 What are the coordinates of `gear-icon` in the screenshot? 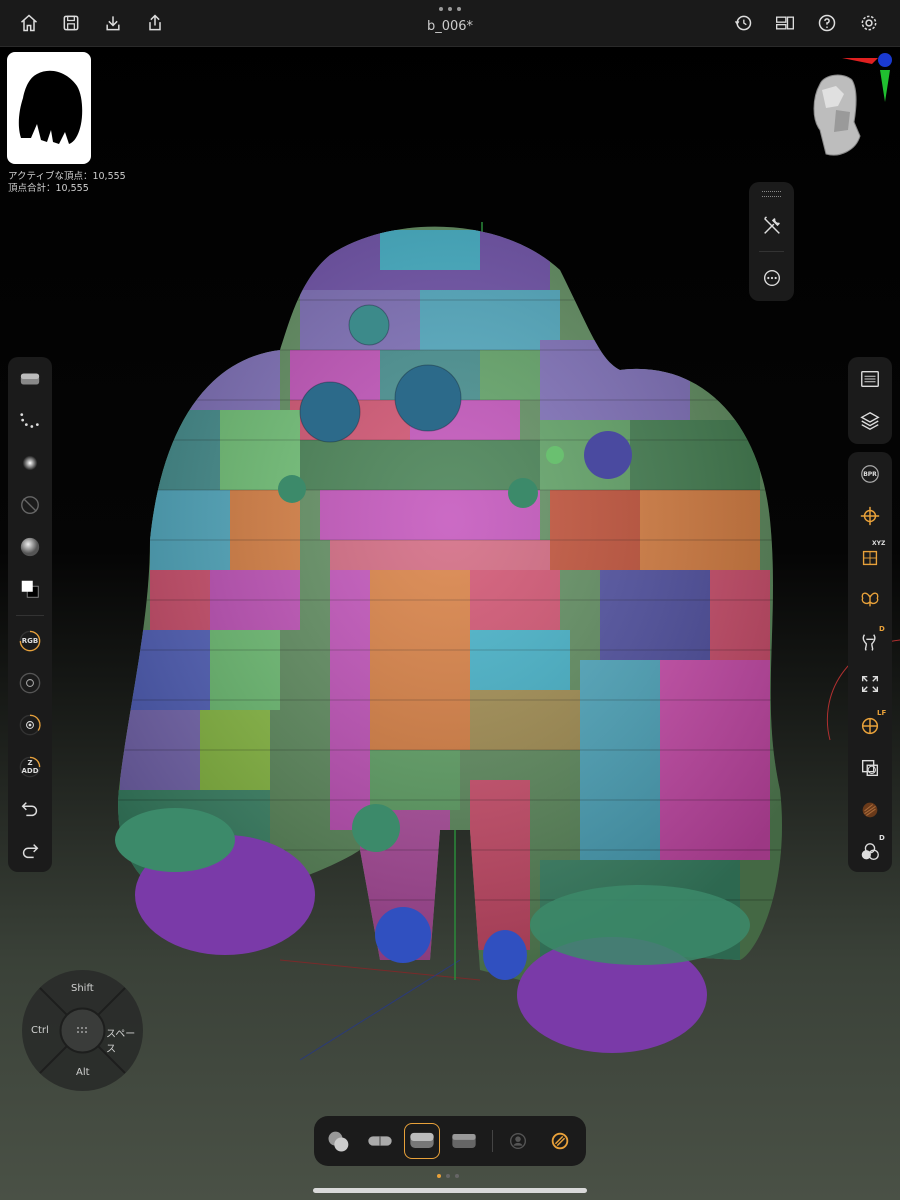 It's located at (869, 23).